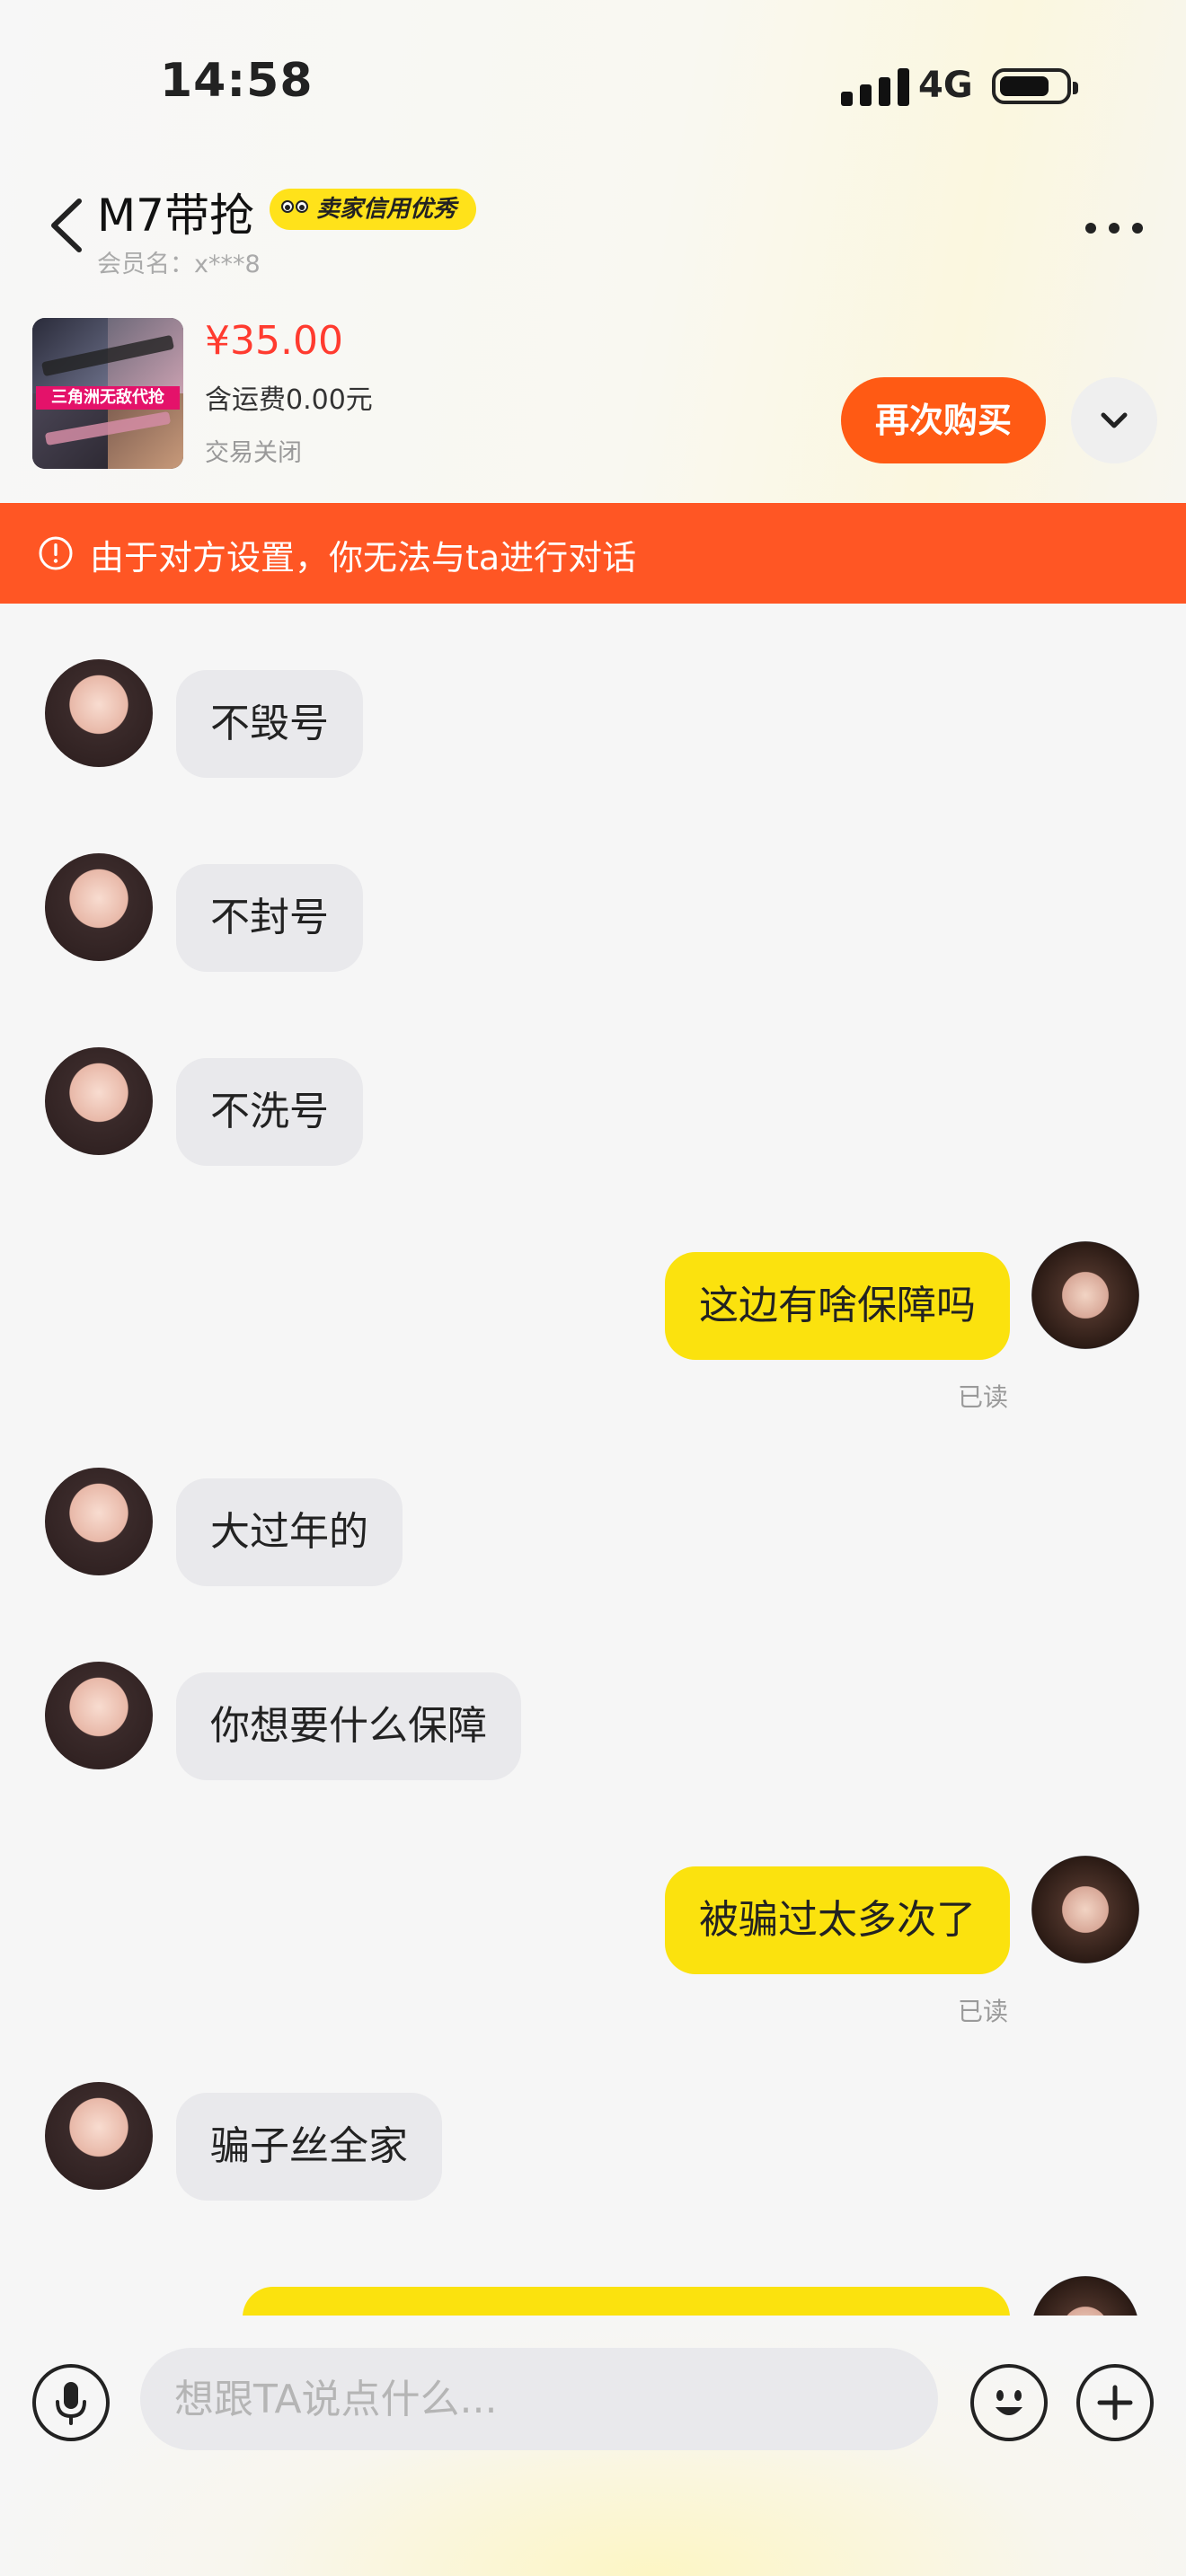 Image resolution: width=1186 pixels, height=2576 pixels. What do you see at coordinates (253, 453) in the screenshot?
I see `transaction-status: 交易关闭` at bounding box center [253, 453].